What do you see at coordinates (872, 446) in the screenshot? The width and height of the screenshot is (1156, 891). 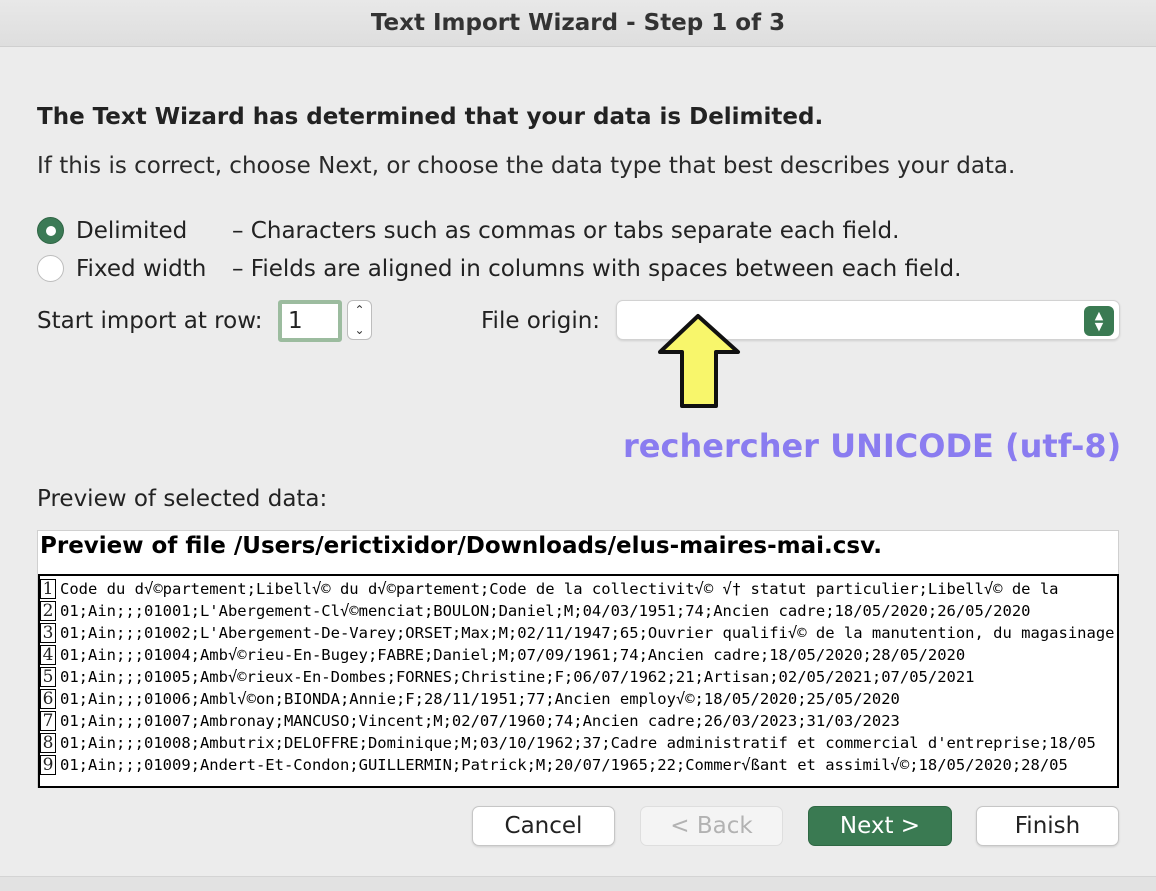 I see `annotation-text: rechercher UNICODE (utf-8)` at bounding box center [872, 446].